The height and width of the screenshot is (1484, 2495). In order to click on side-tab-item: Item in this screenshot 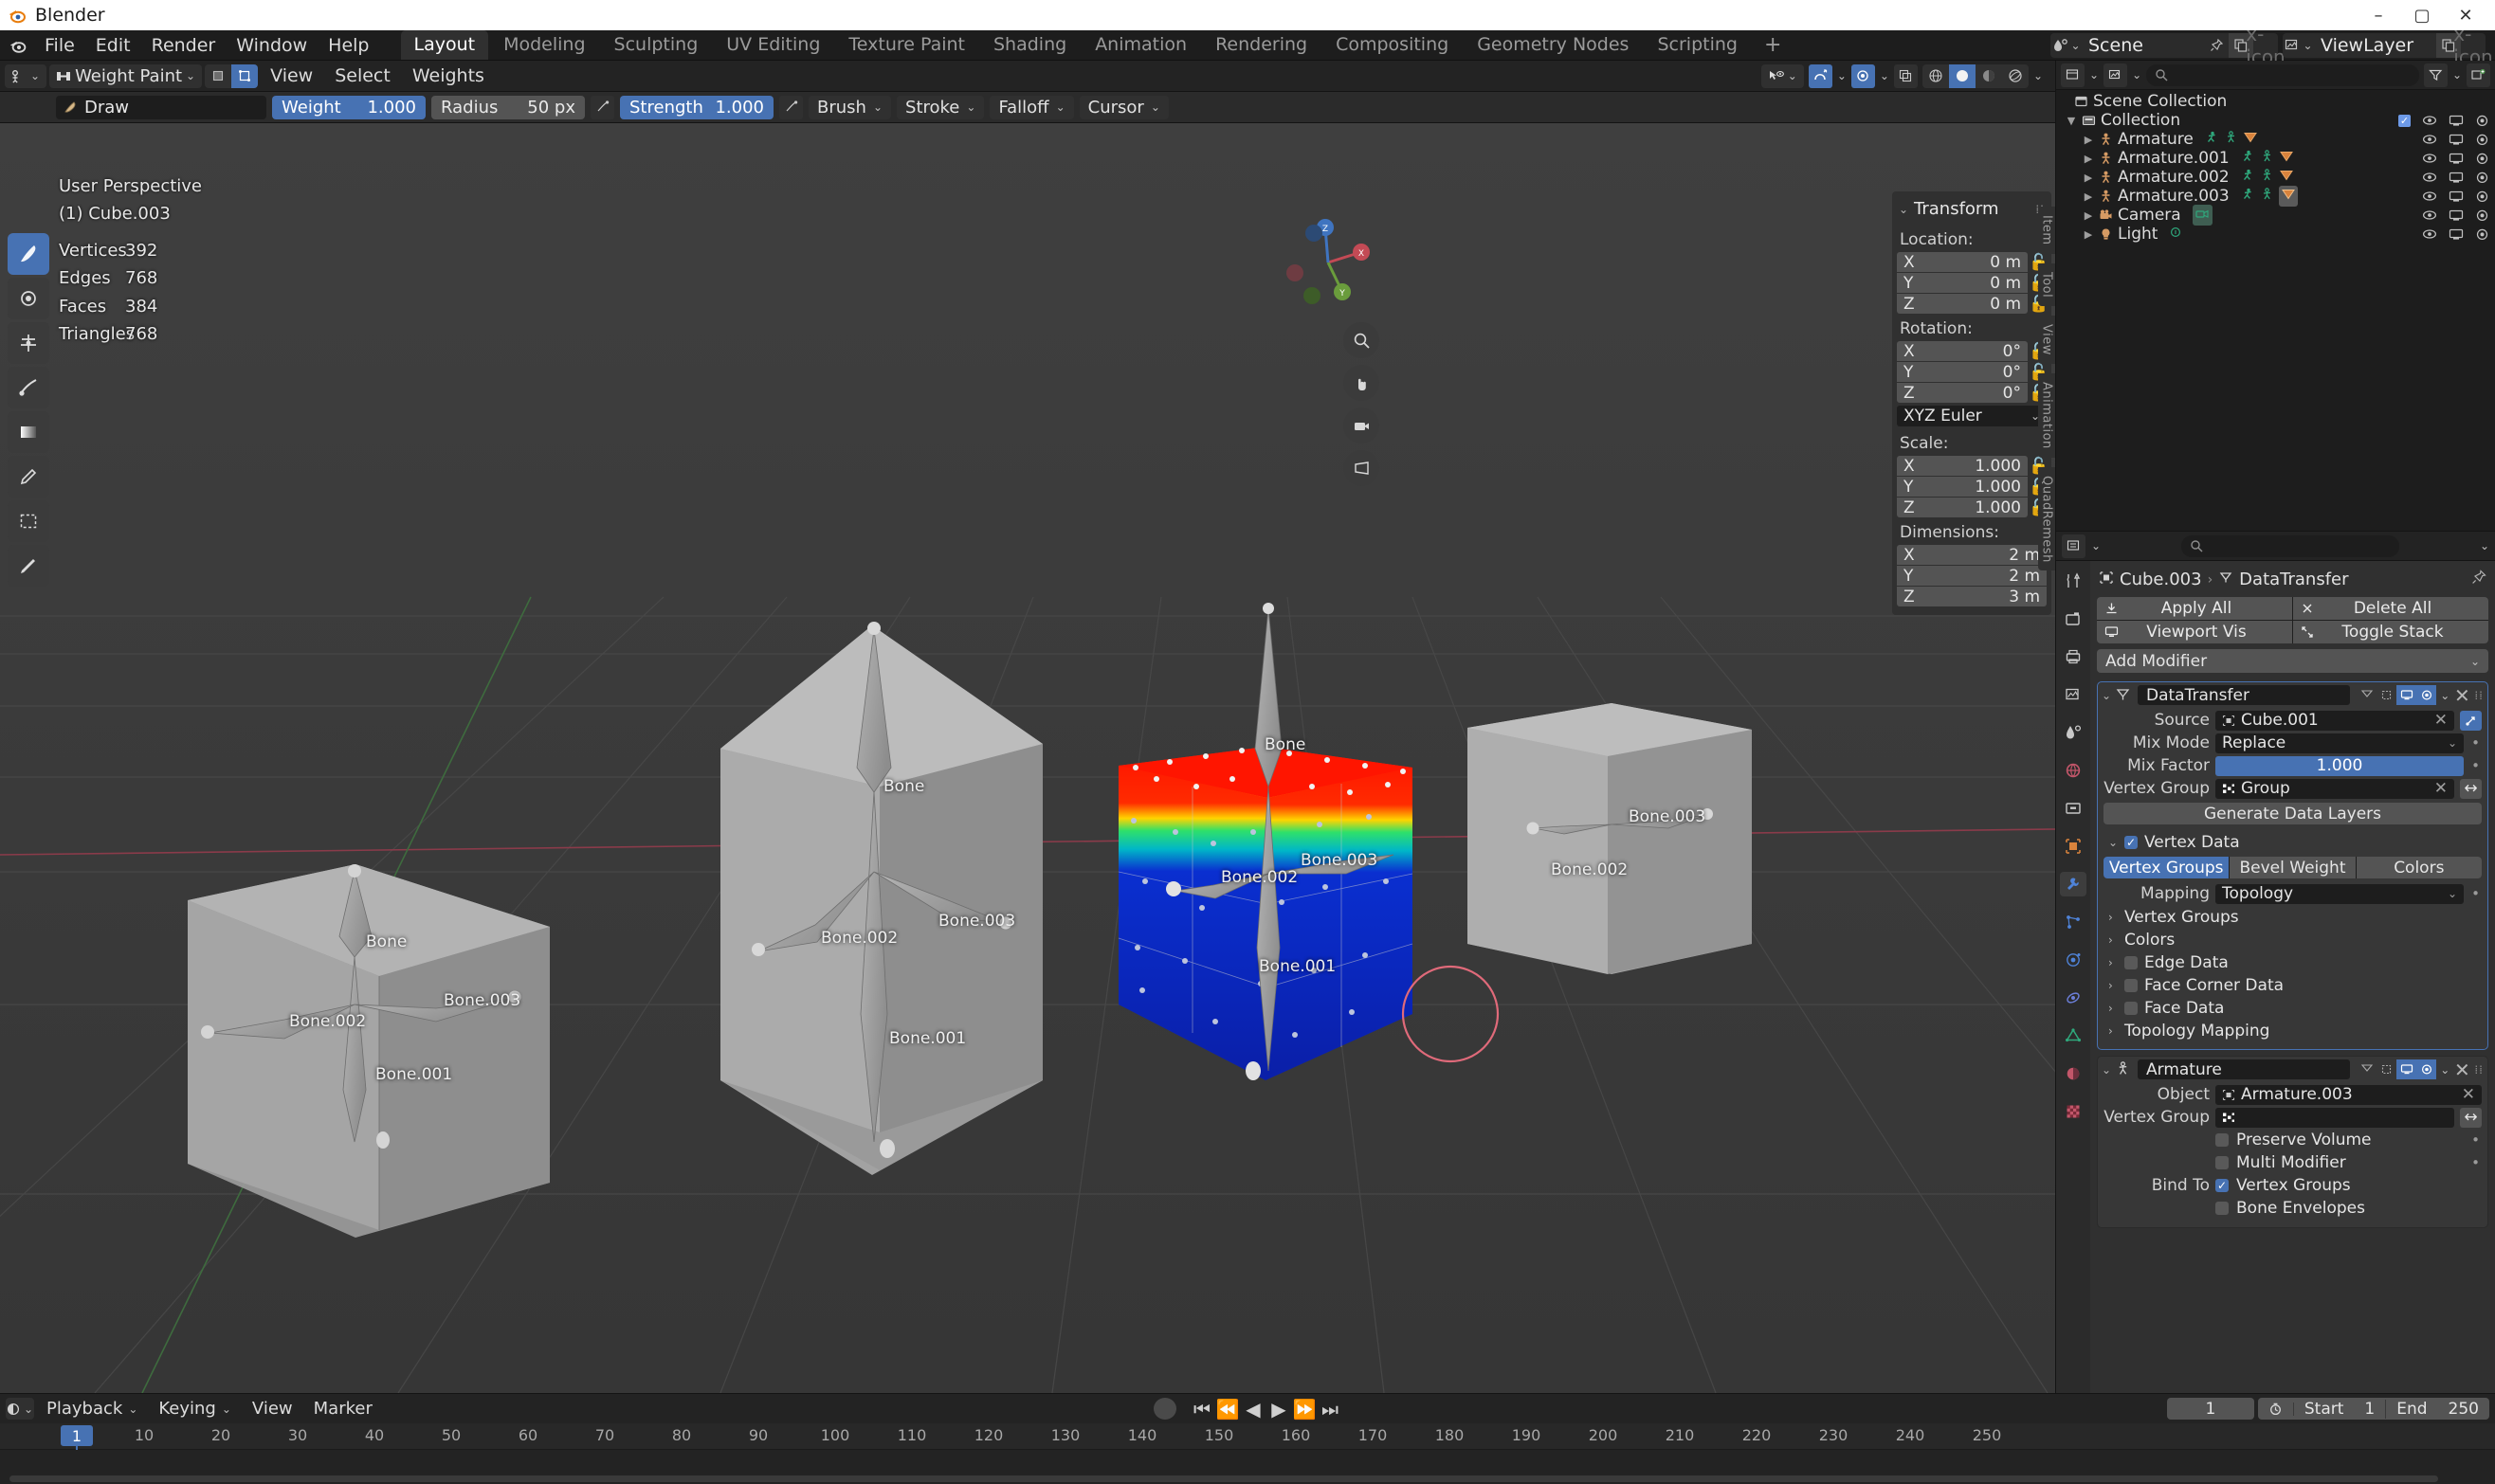, I will do `click(2046, 230)`.